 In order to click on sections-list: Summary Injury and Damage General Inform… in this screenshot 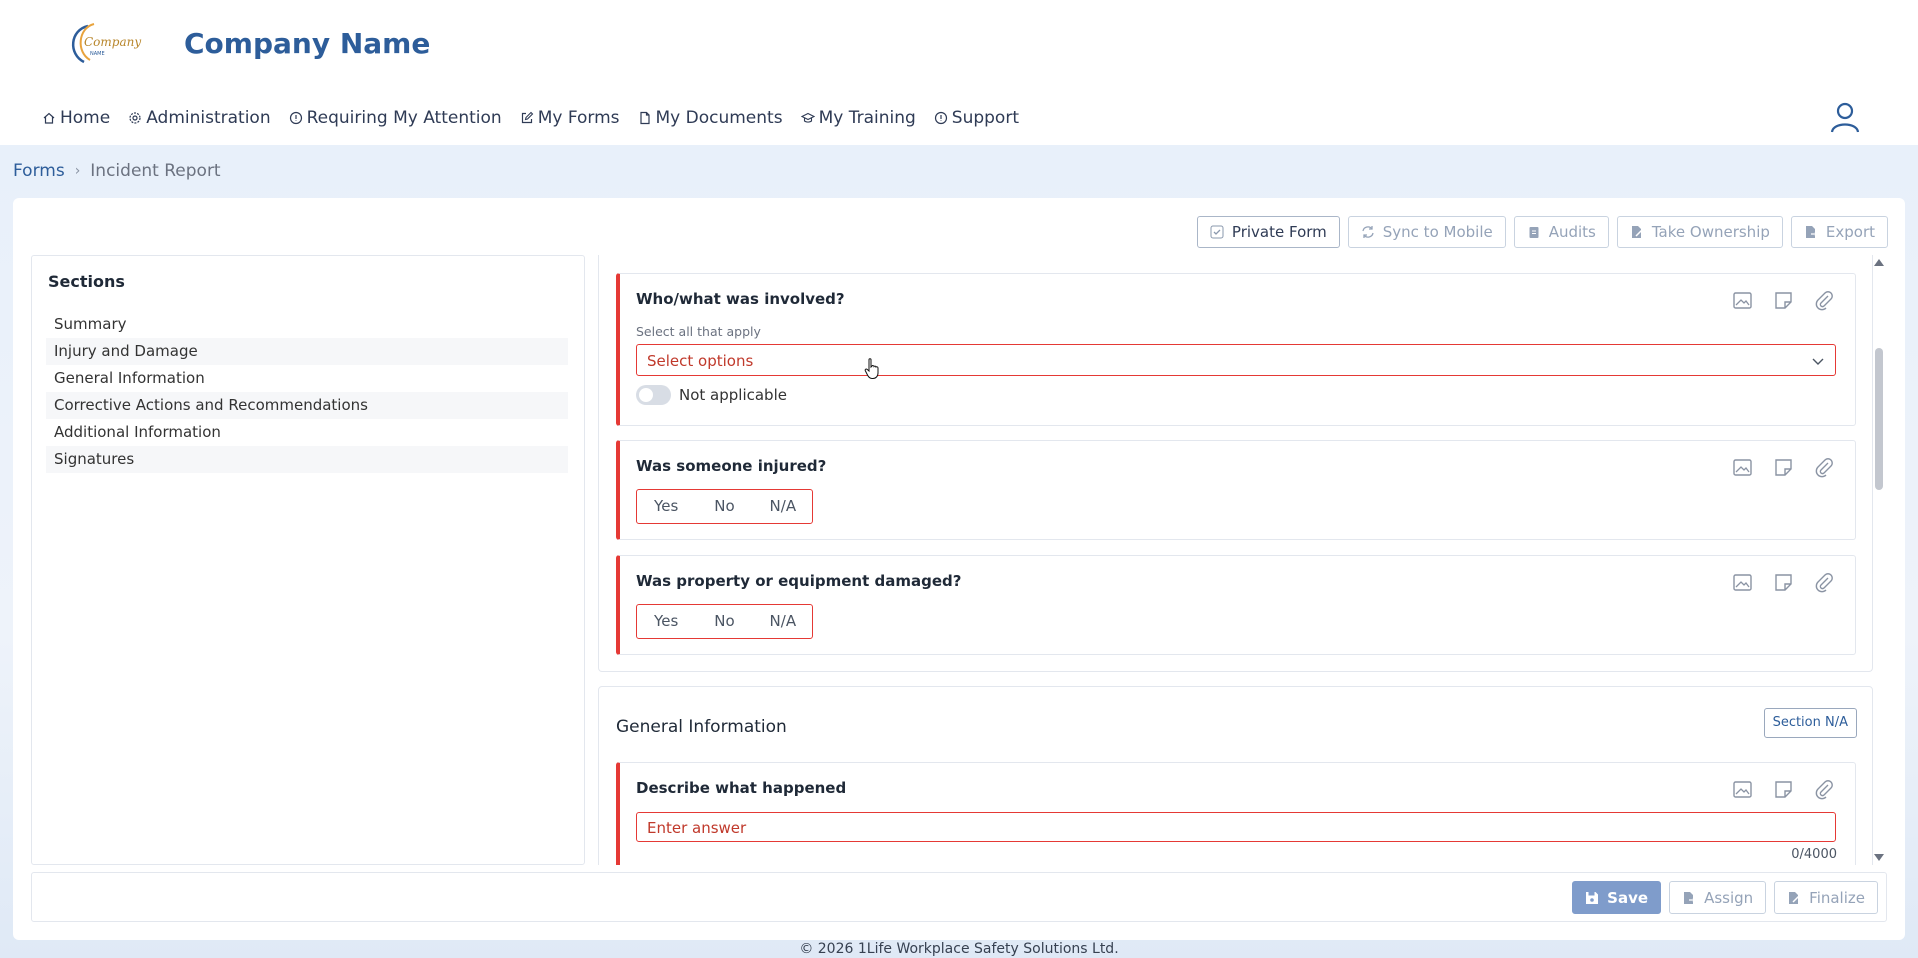, I will do `click(307, 392)`.